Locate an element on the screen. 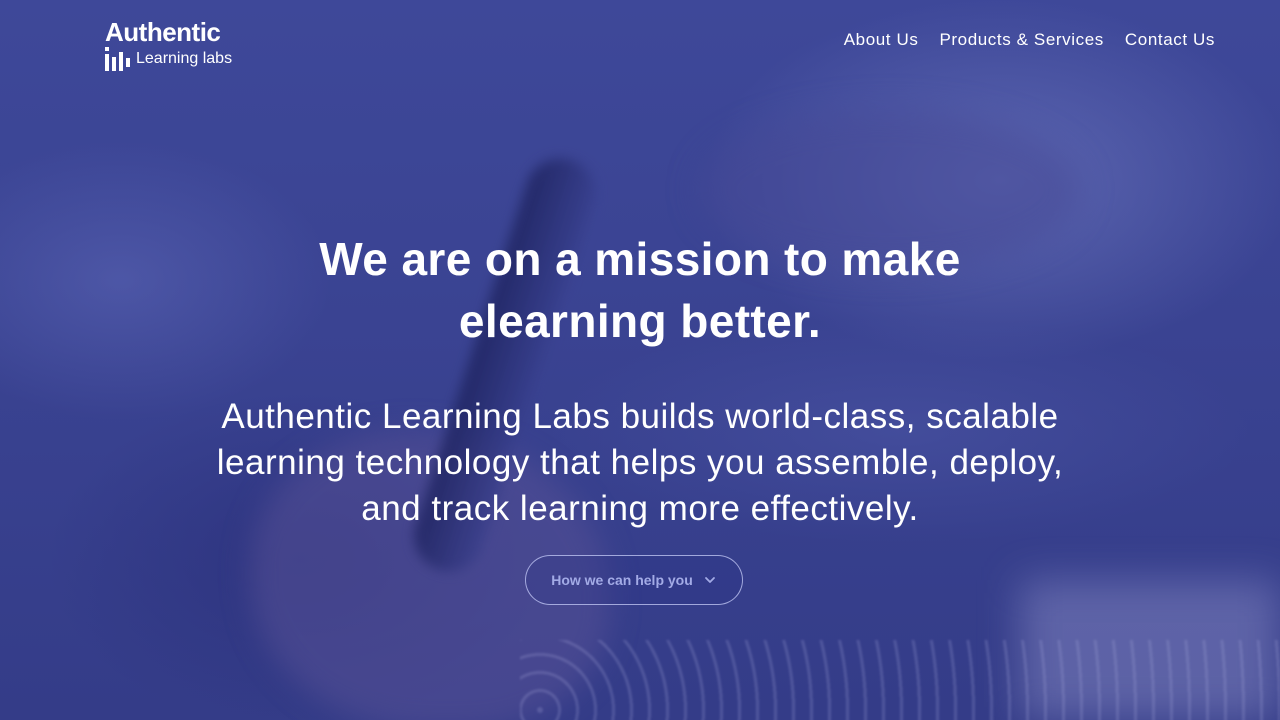 This screenshot has width=1280, height=720. main-nav: About Us Products & Services Contact Us is located at coordinates (1029, 40).